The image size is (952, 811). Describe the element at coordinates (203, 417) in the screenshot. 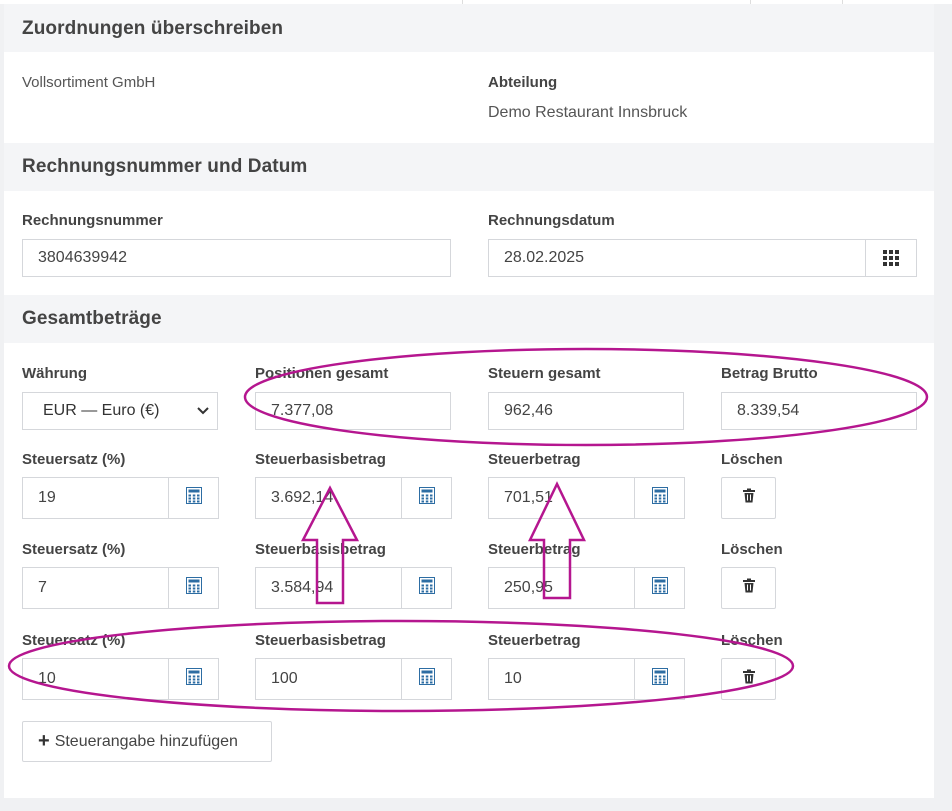

I see `chevron-down-icon` at that location.